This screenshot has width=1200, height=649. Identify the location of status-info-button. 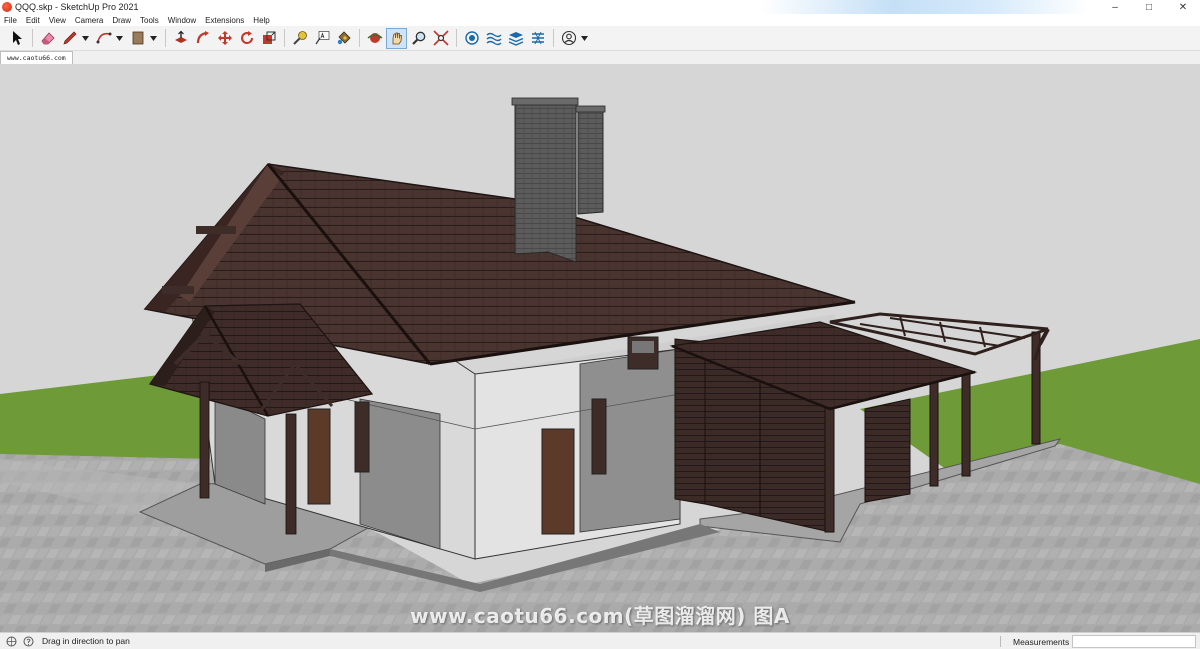
(11, 641).